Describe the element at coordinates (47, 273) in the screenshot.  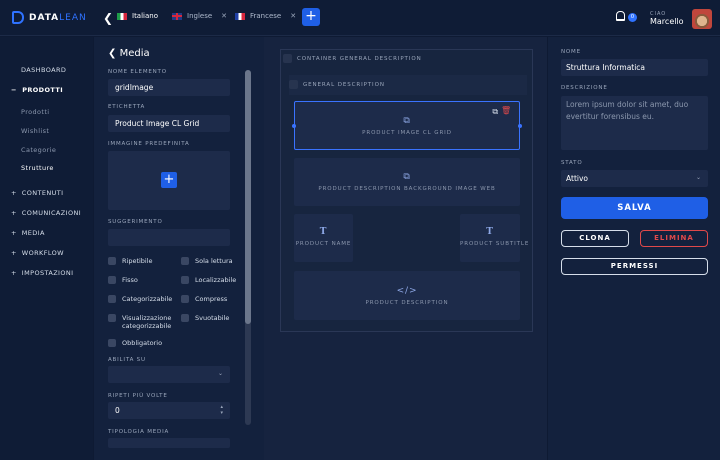
I see `sidebar-item-label: IMPOSTAZIONI` at that location.